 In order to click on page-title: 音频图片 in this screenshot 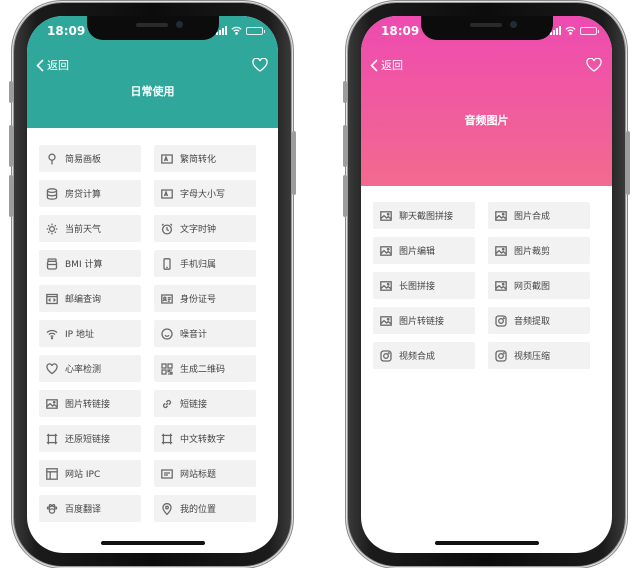, I will do `click(486, 120)`.